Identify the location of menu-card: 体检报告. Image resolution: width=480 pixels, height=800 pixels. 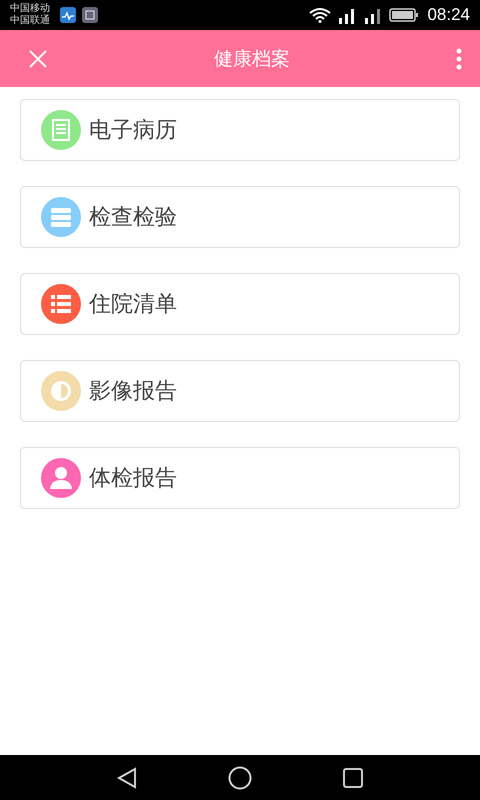
(240, 478).